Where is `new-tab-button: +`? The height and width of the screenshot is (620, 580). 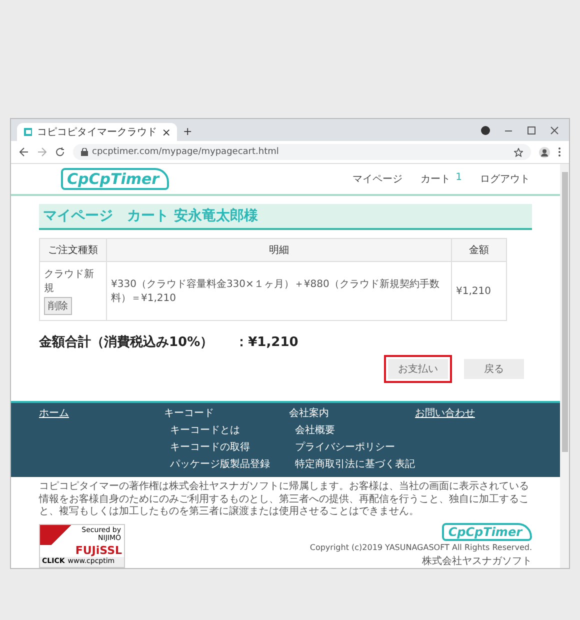 new-tab-button: + is located at coordinates (187, 131).